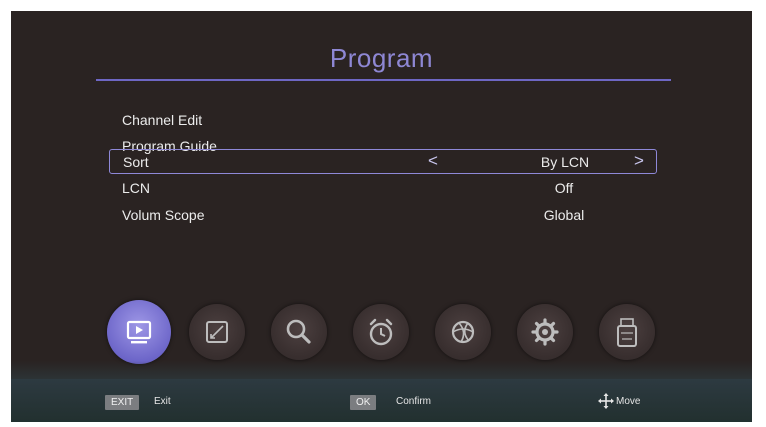 The width and height of the screenshot is (766, 427). I want to click on page-title: Program, so click(381, 58).